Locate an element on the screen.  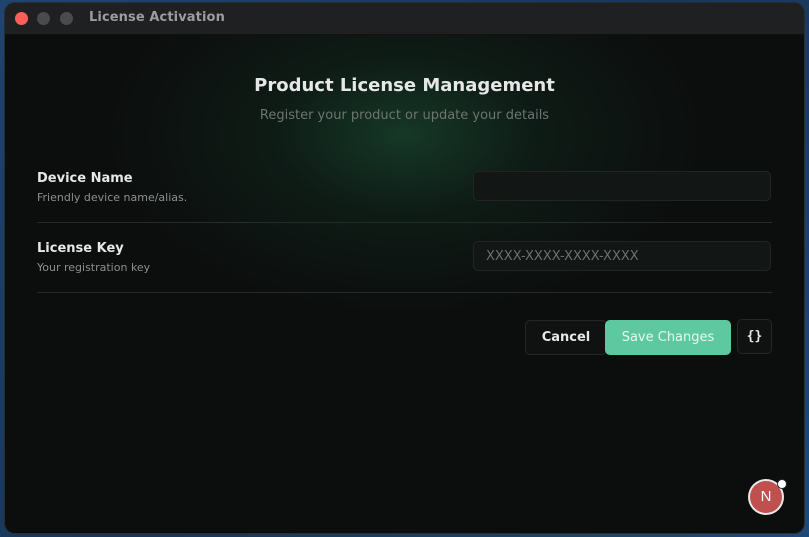
license-key-label: License Key is located at coordinates (80, 248).